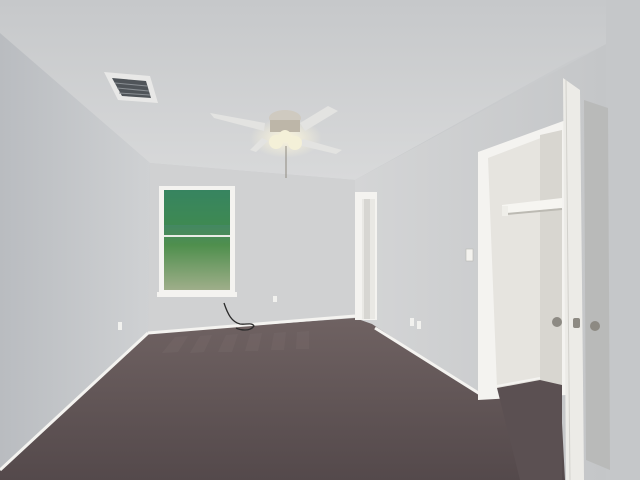 The image size is (640, 480). What do you see at coordinates (197, 241) in the screenshot?
I see `window` at bounding box center [197, 241].